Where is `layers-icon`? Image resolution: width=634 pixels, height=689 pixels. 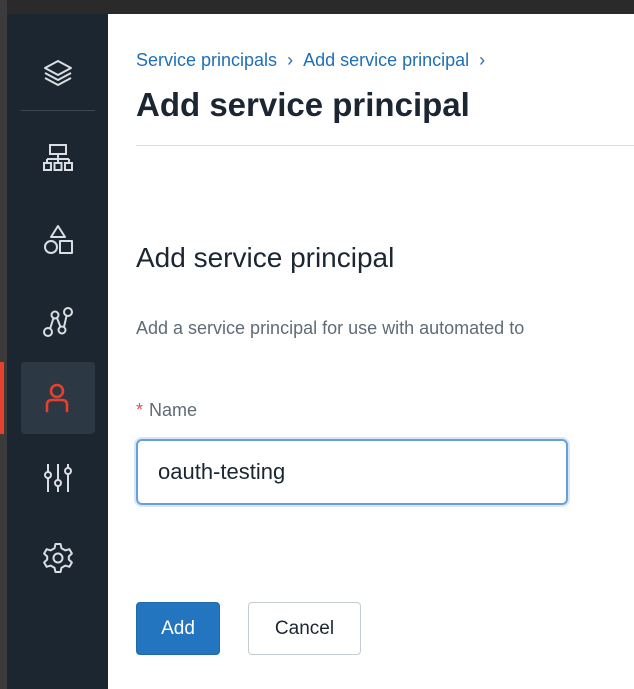 layers-icon is located at coordinates (58, 74).